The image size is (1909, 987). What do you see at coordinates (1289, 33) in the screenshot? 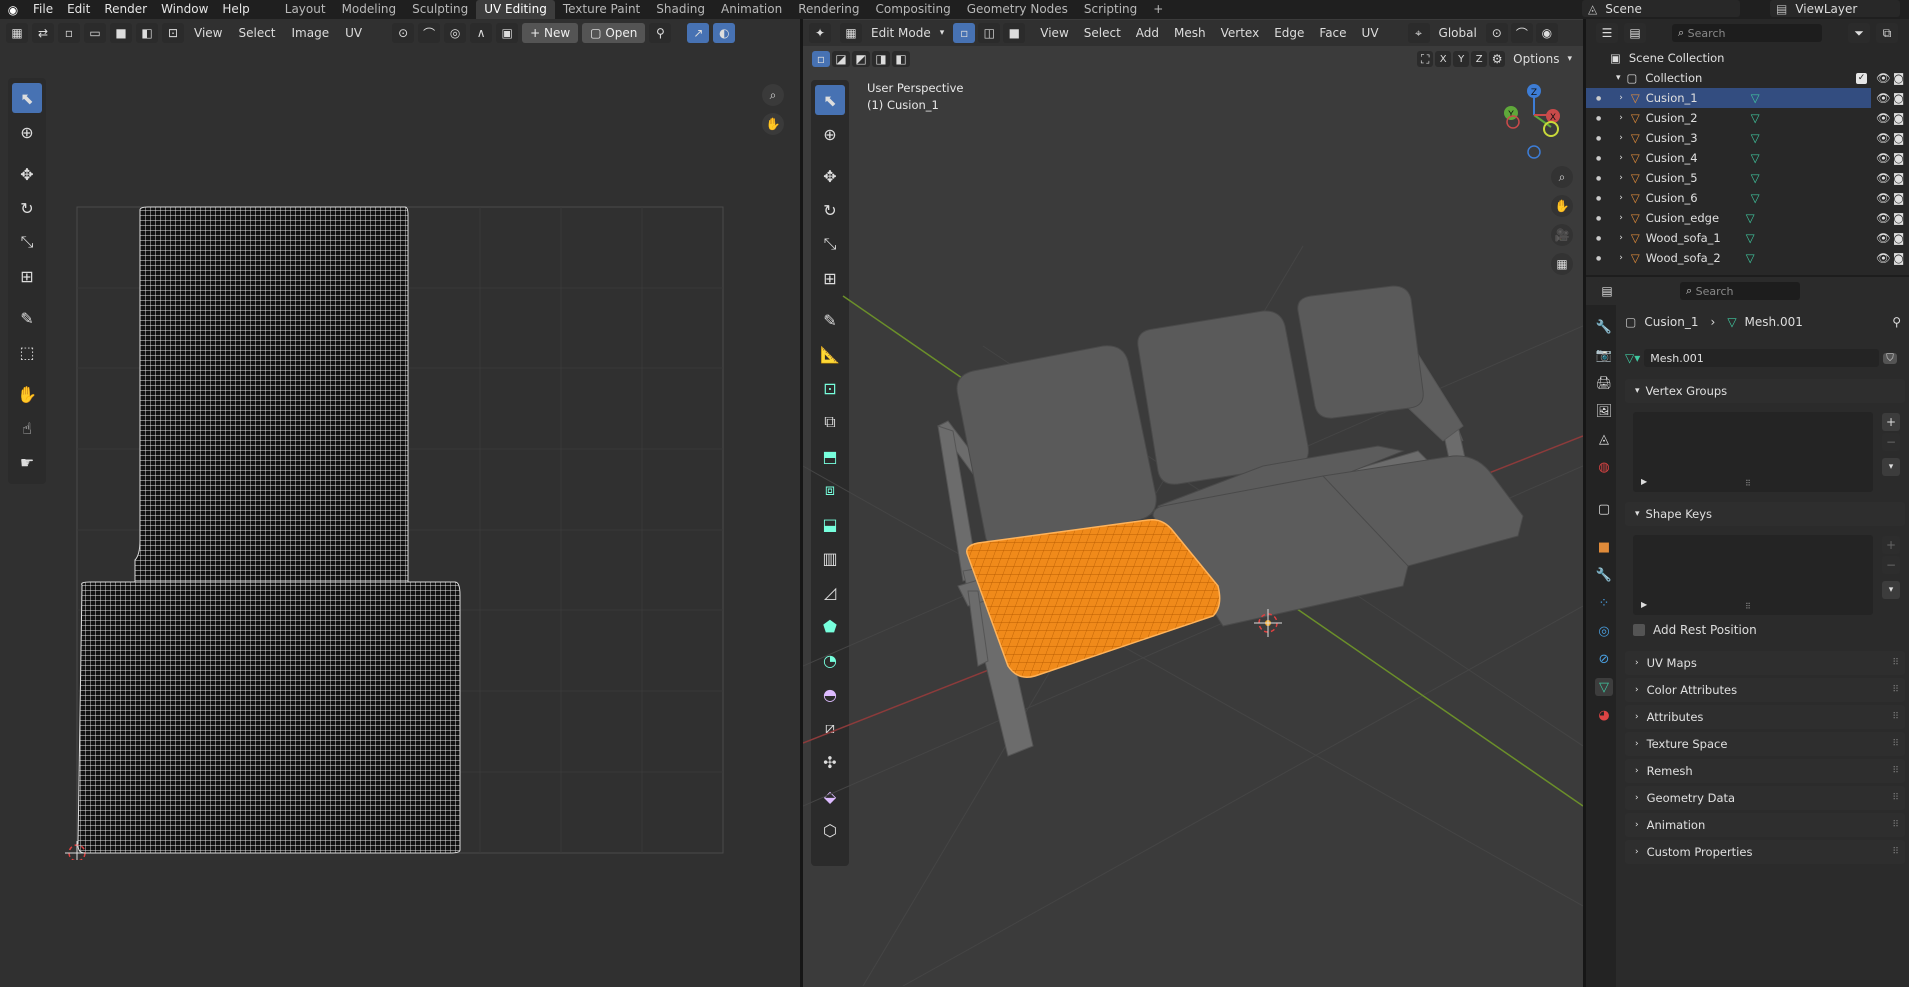
I see `viewport-menu-edge: Edge` at bounding box center [1289, 33].